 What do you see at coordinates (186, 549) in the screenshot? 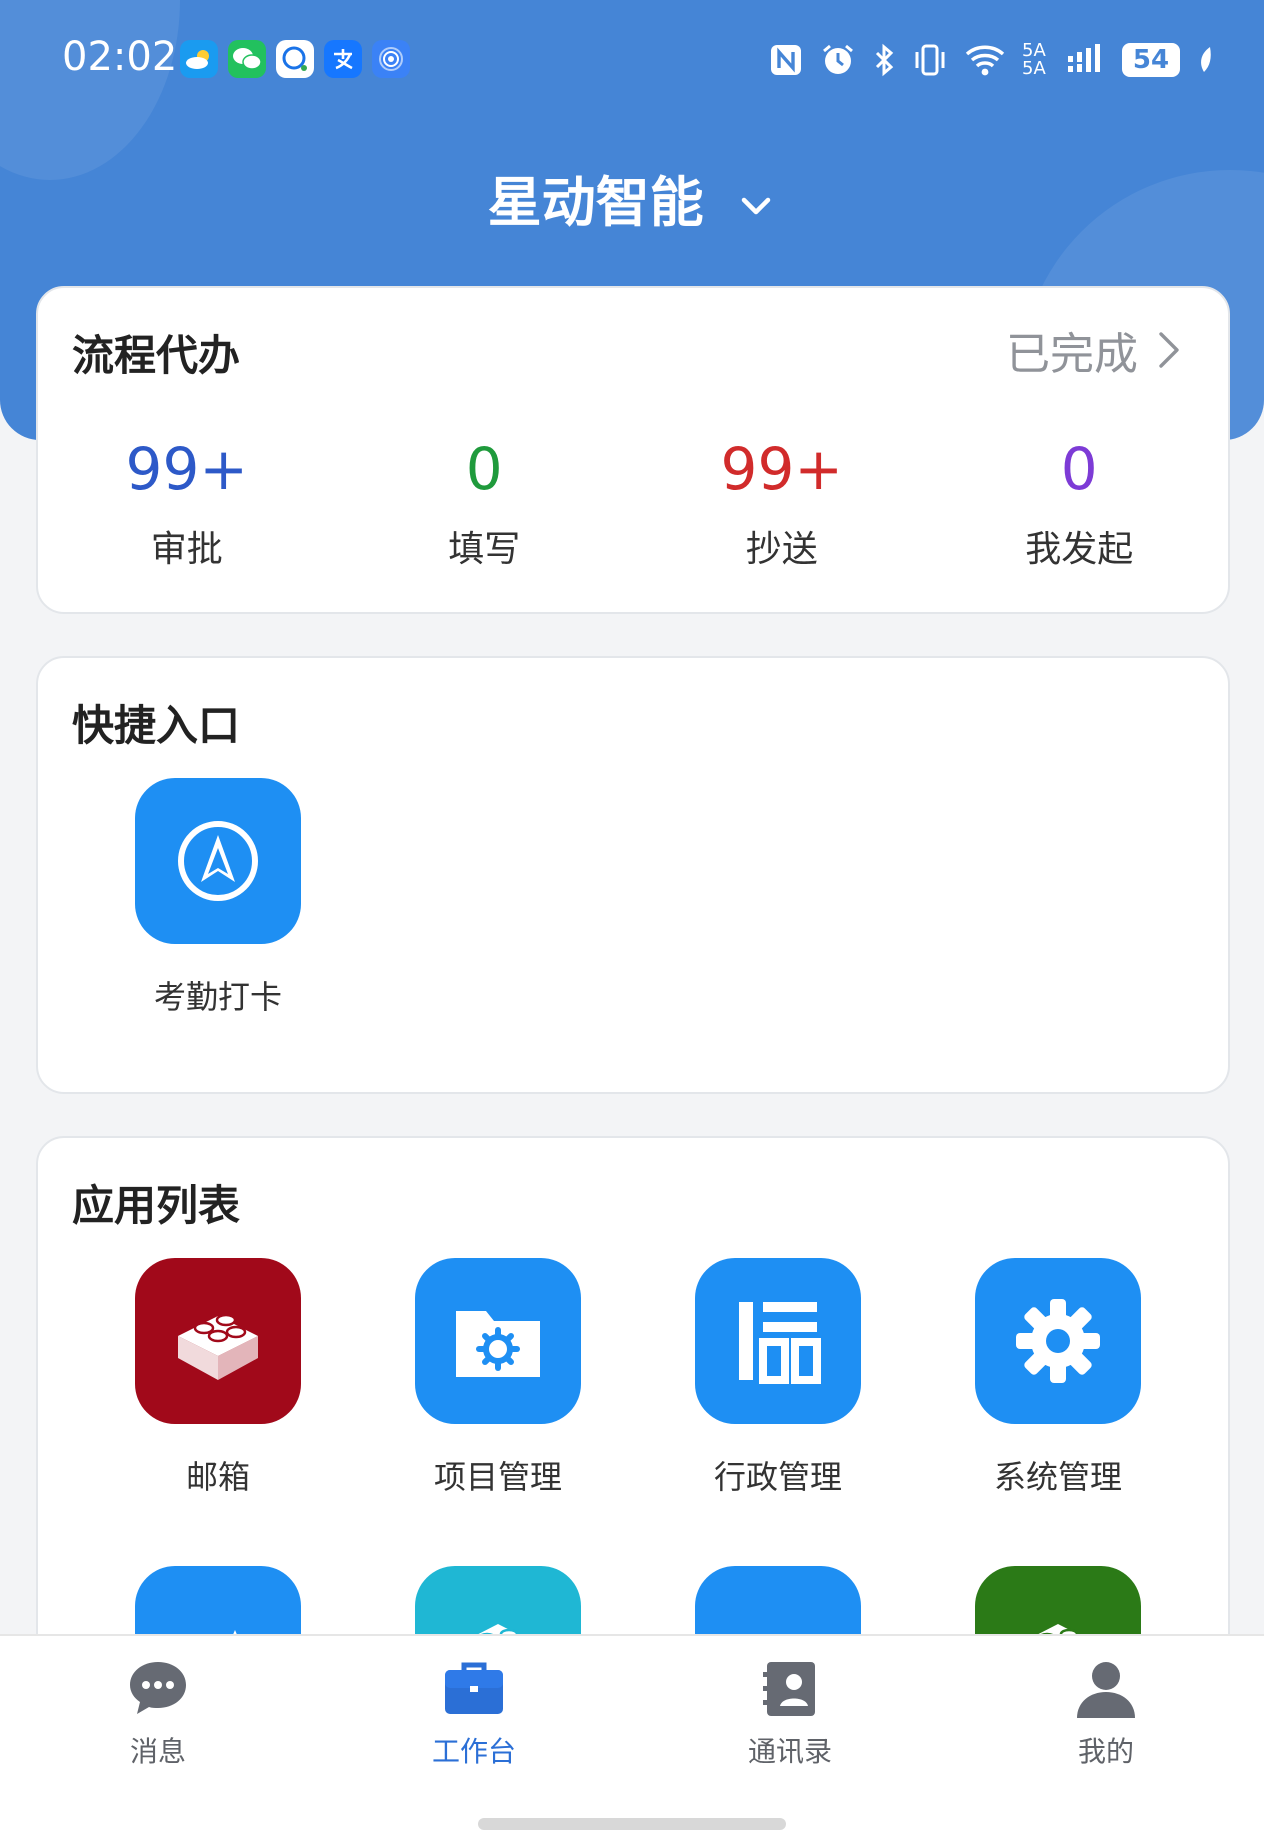
I see `stat-label: 审批` at bounding box center [186, 549].